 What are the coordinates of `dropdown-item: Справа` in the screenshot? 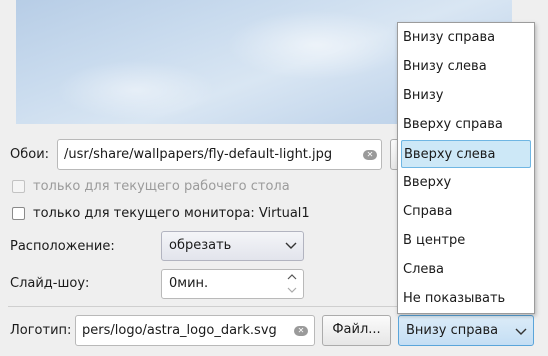 It's located at (466, 212).